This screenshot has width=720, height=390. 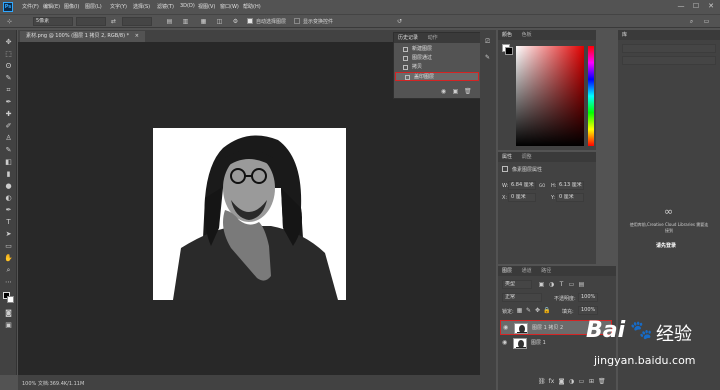 I want to click on workspace-icon: ▭, so click(x=706, y=21).